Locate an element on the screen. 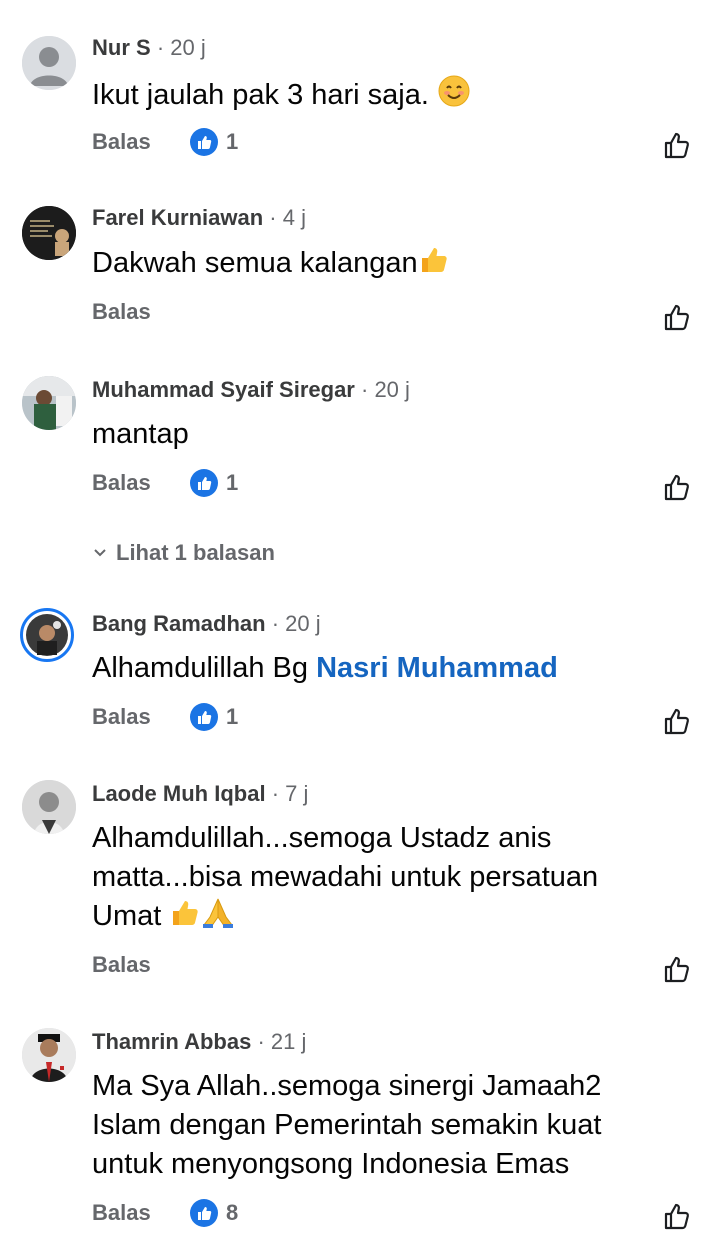  comment-actions: Balas 8 is located at coordinates (165, 1213).